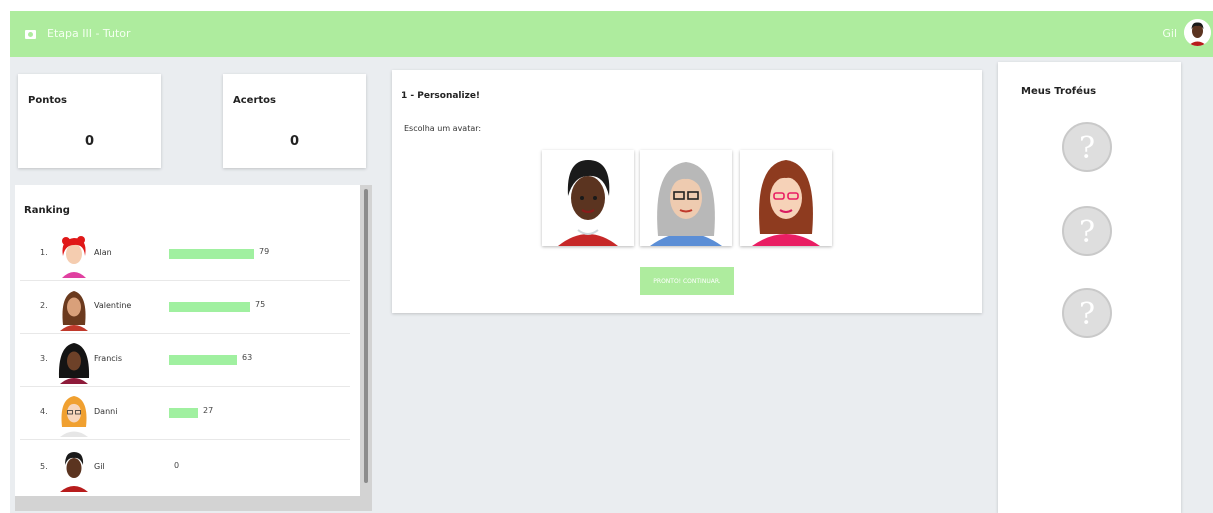 This screenshot has height=513, width=1213. I want to click on ranking-row: 4. Danni 27, so click(185, 413).